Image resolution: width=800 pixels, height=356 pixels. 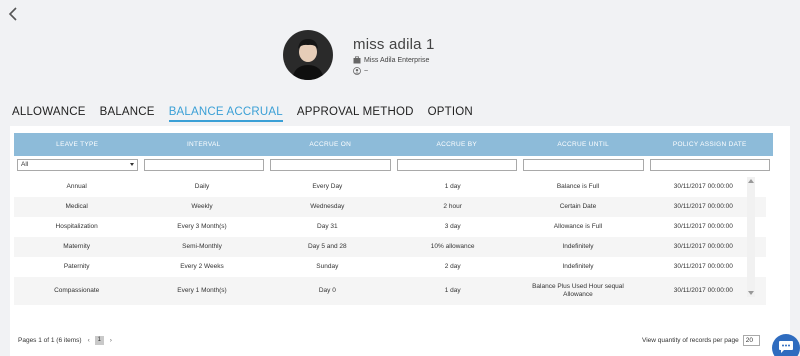 What do you see at coordinates (89, 340) in the screenshot?
I see `prev-page-button: ‹` at bounding box center [89, 340].